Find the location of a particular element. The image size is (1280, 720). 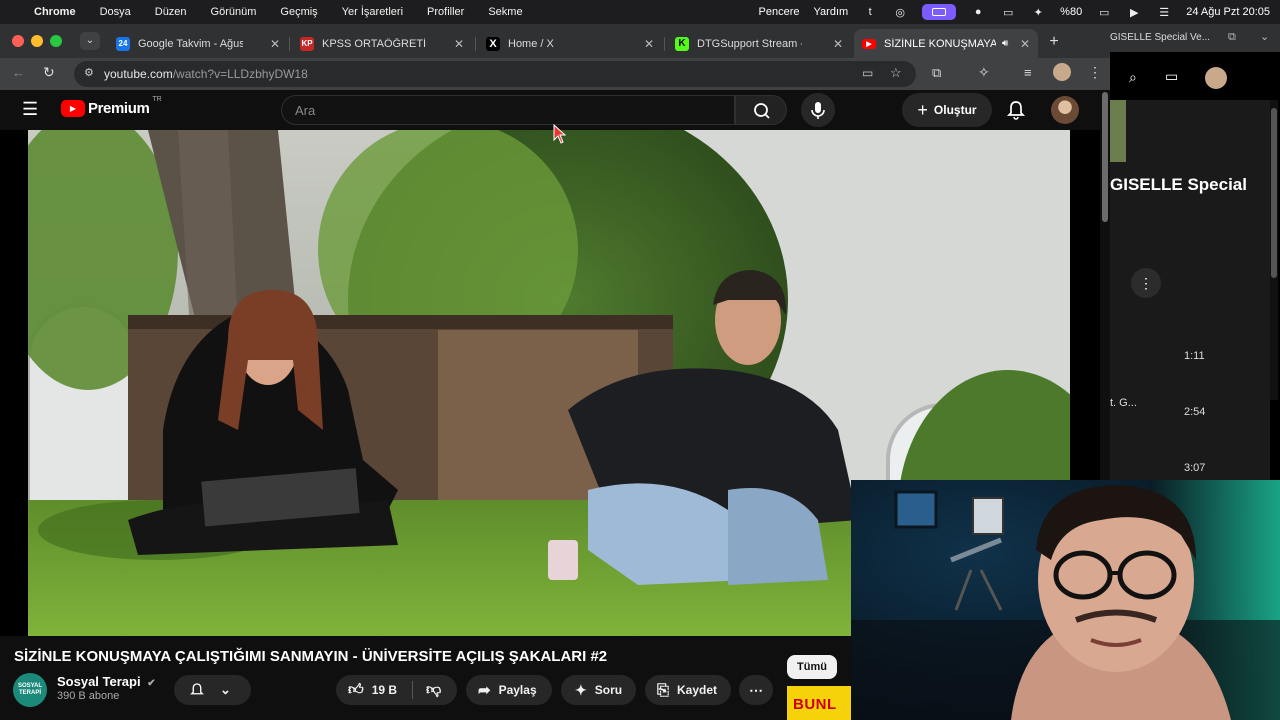

copy-tab-icon: ⧉ is located at coordinates (1232, 37).